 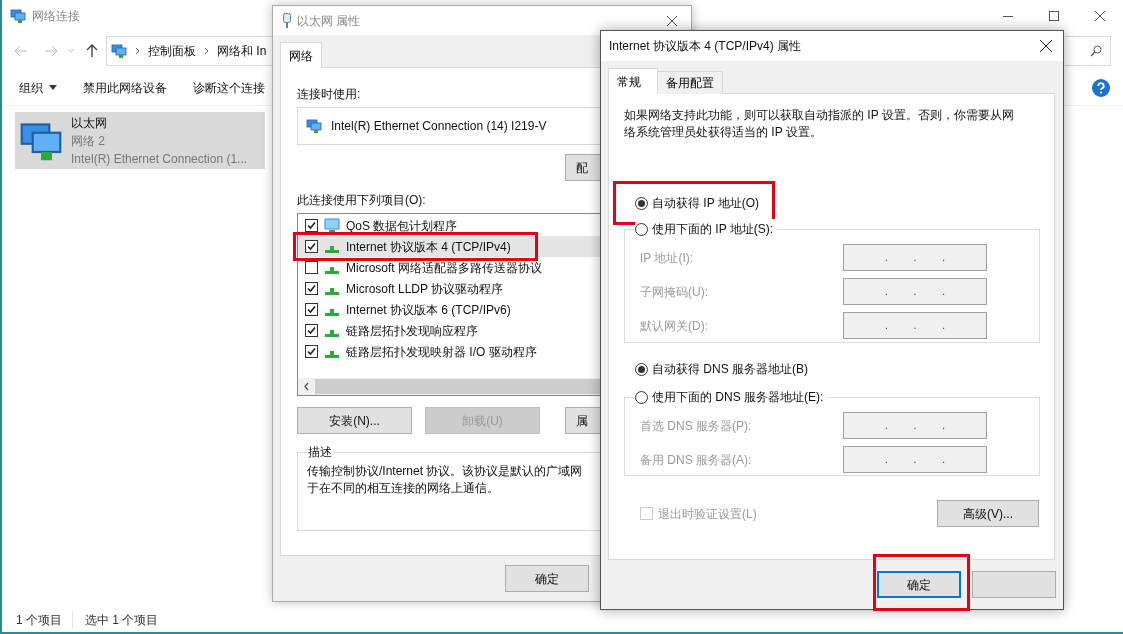 I want to click on breadcrumb-item: 网络和 In, so click(x=242, y=51).